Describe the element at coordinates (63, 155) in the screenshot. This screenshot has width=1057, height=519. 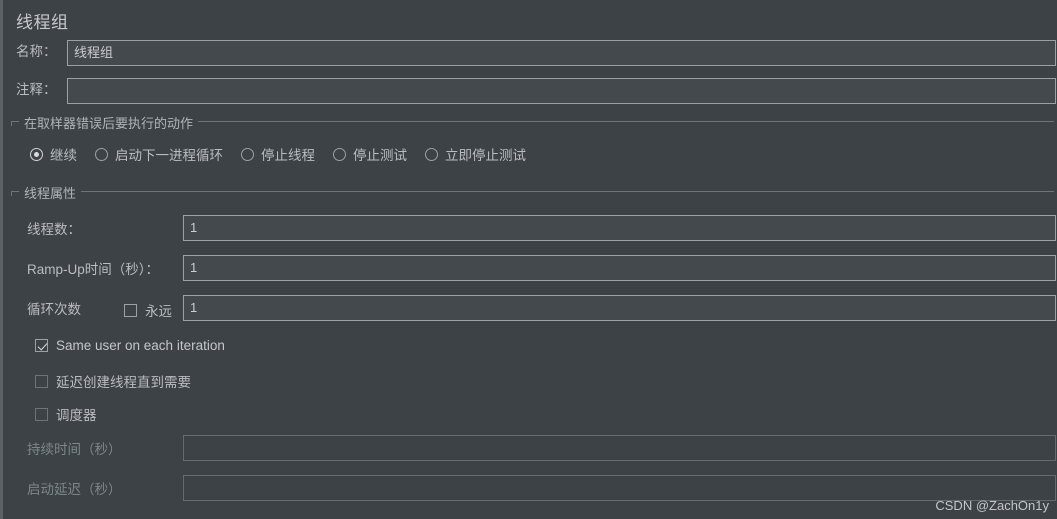
I see `radio-label-continue: 继续` at that location.